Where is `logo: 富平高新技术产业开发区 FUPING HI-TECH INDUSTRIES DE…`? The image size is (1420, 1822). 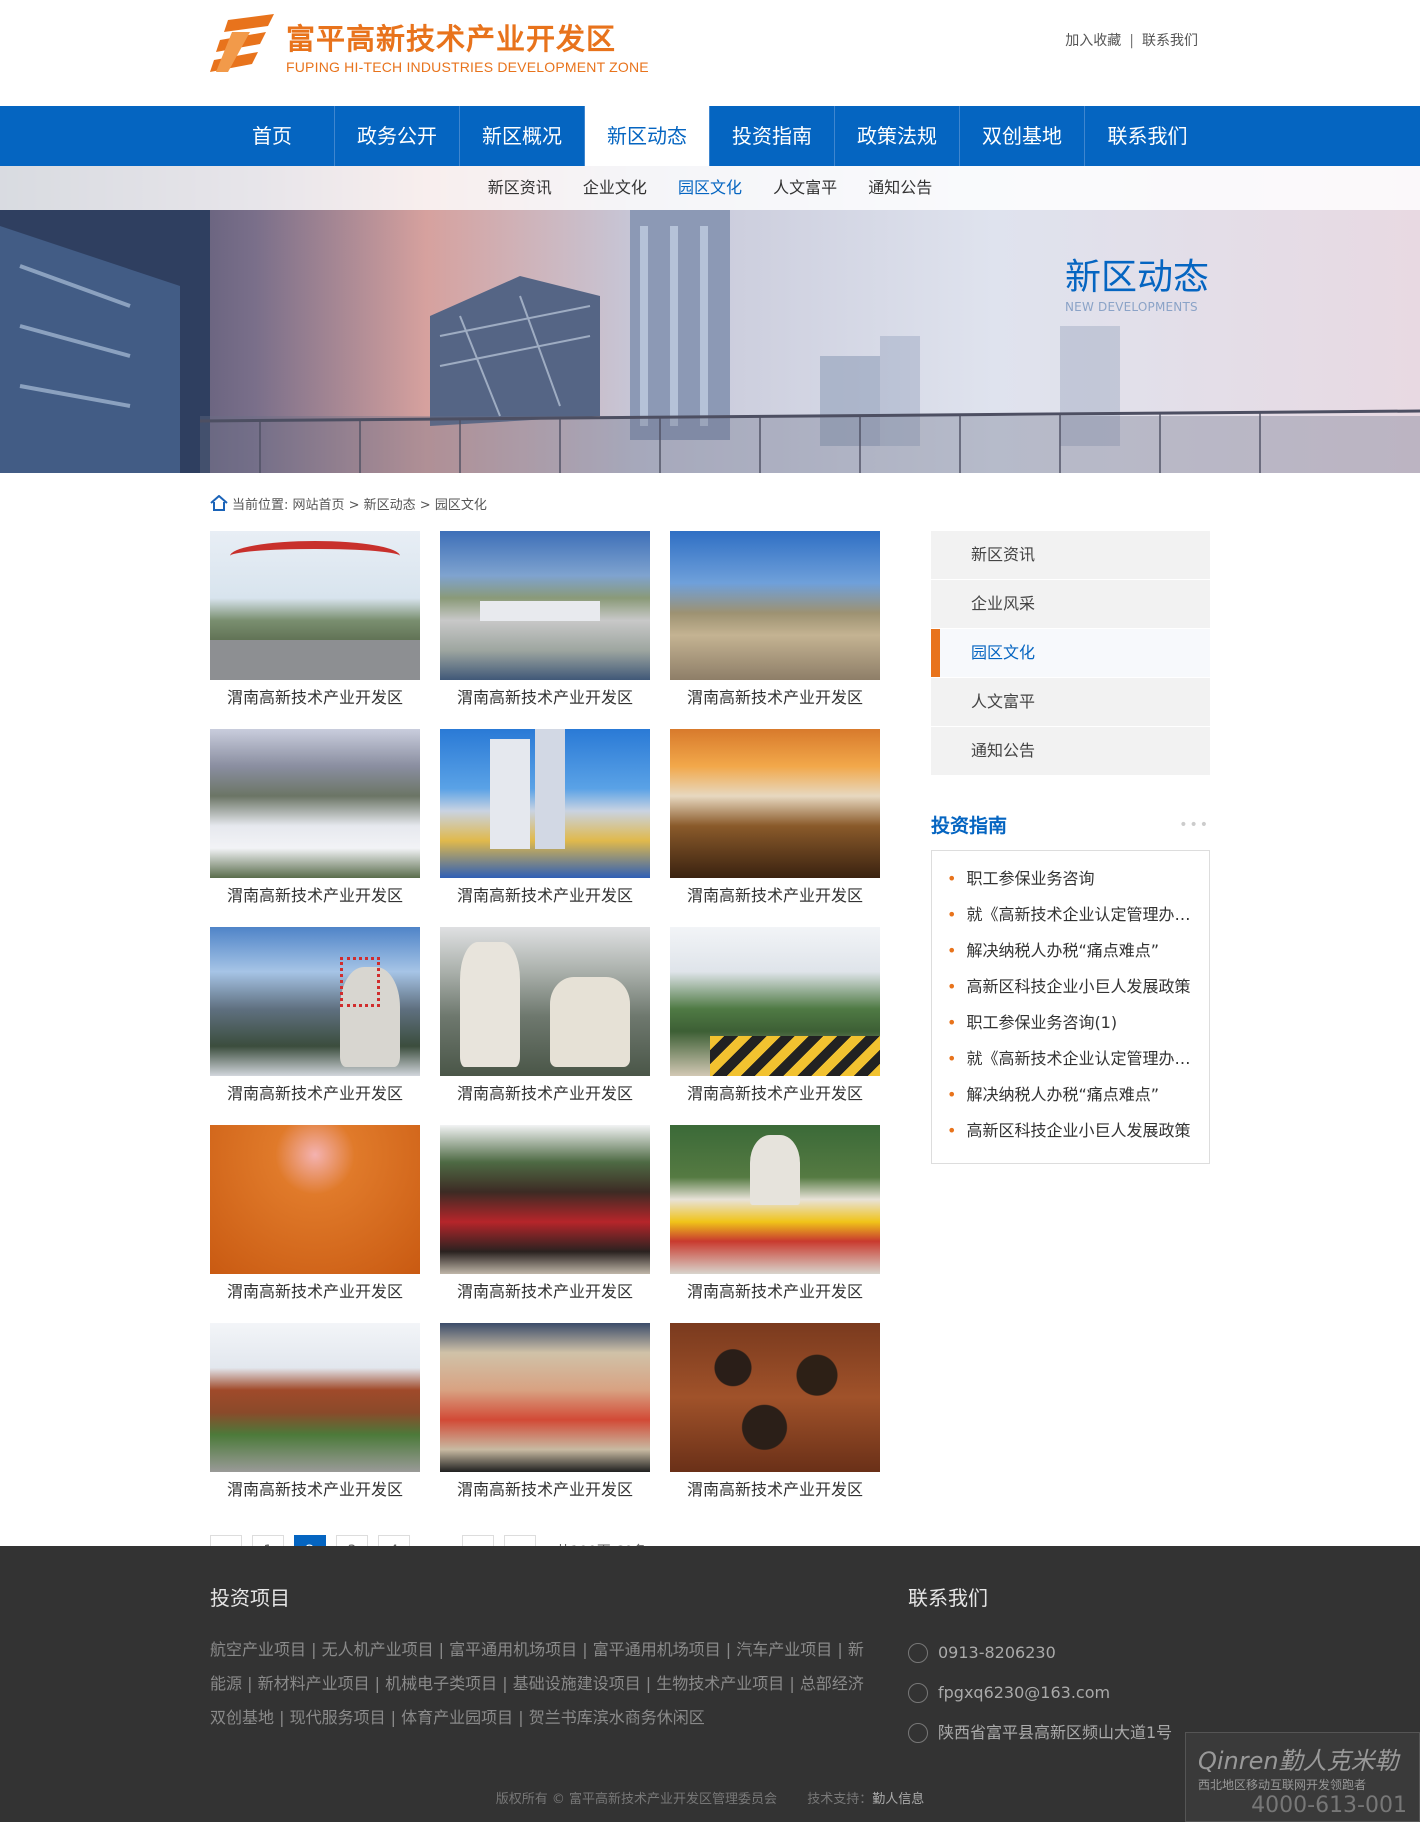 logo: 富平高新技术产业开发区 FUPING HI-TECH INDUSTRIES DE… is located at coordinates (429, 47).